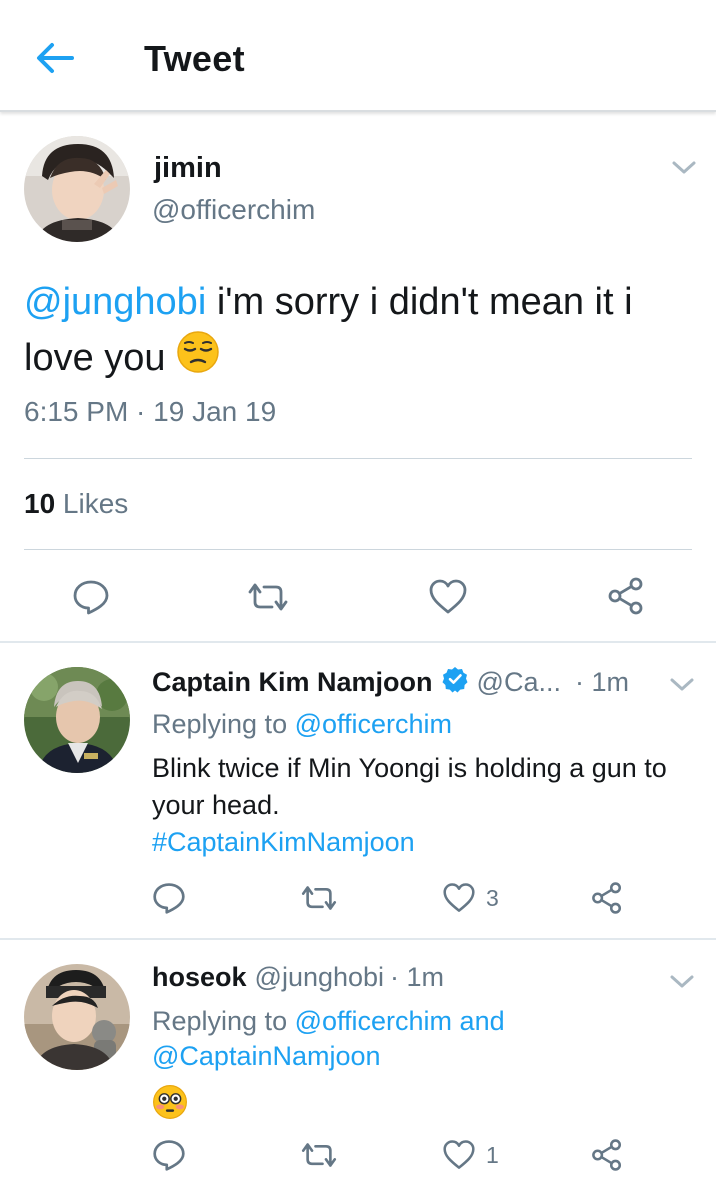 This screenshot has width=716, height=1200. Describe the element at coordinates (56, 58) in the screenshot. I see `back-arrow-icon` at that location.